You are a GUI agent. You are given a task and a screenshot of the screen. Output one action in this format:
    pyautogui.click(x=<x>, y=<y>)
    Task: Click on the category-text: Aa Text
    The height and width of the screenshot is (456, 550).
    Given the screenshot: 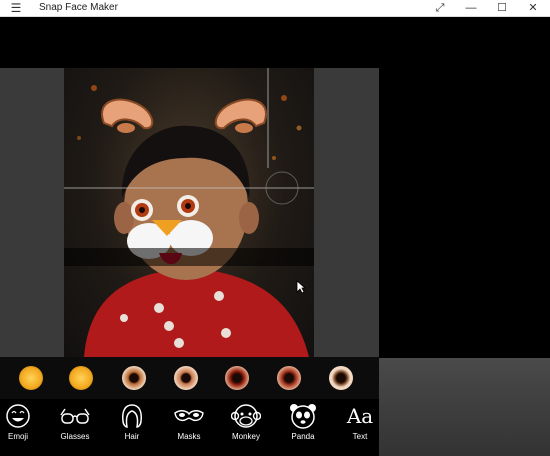 What is the action you would take?
    pyautogui.click(x=360, y=427)
    